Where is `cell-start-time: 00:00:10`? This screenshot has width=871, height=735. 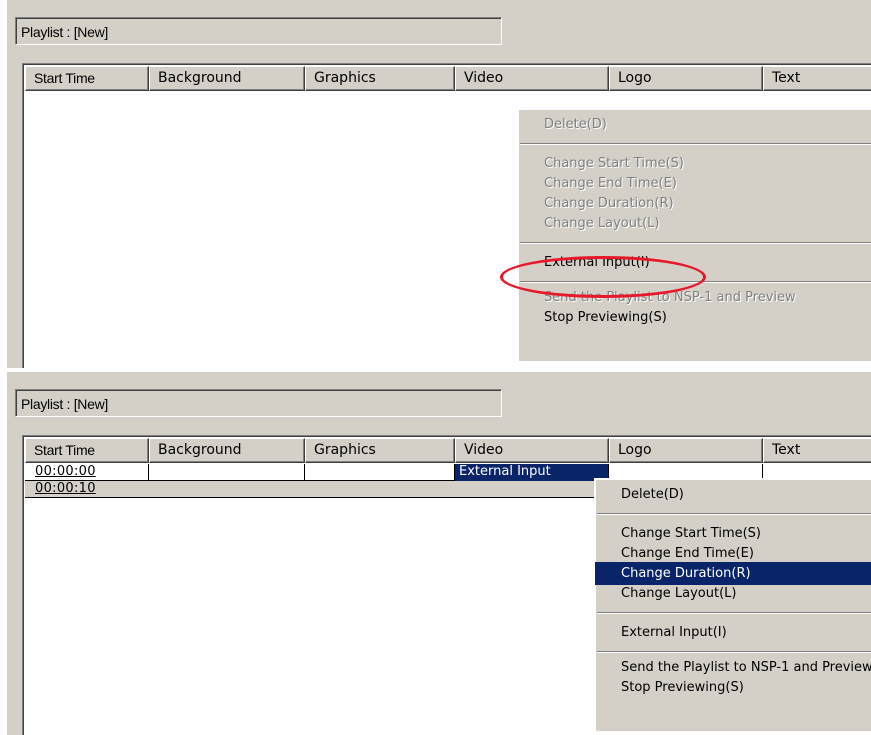
cell-start-time: 00:00:10 is located at coordinates (87, 489).